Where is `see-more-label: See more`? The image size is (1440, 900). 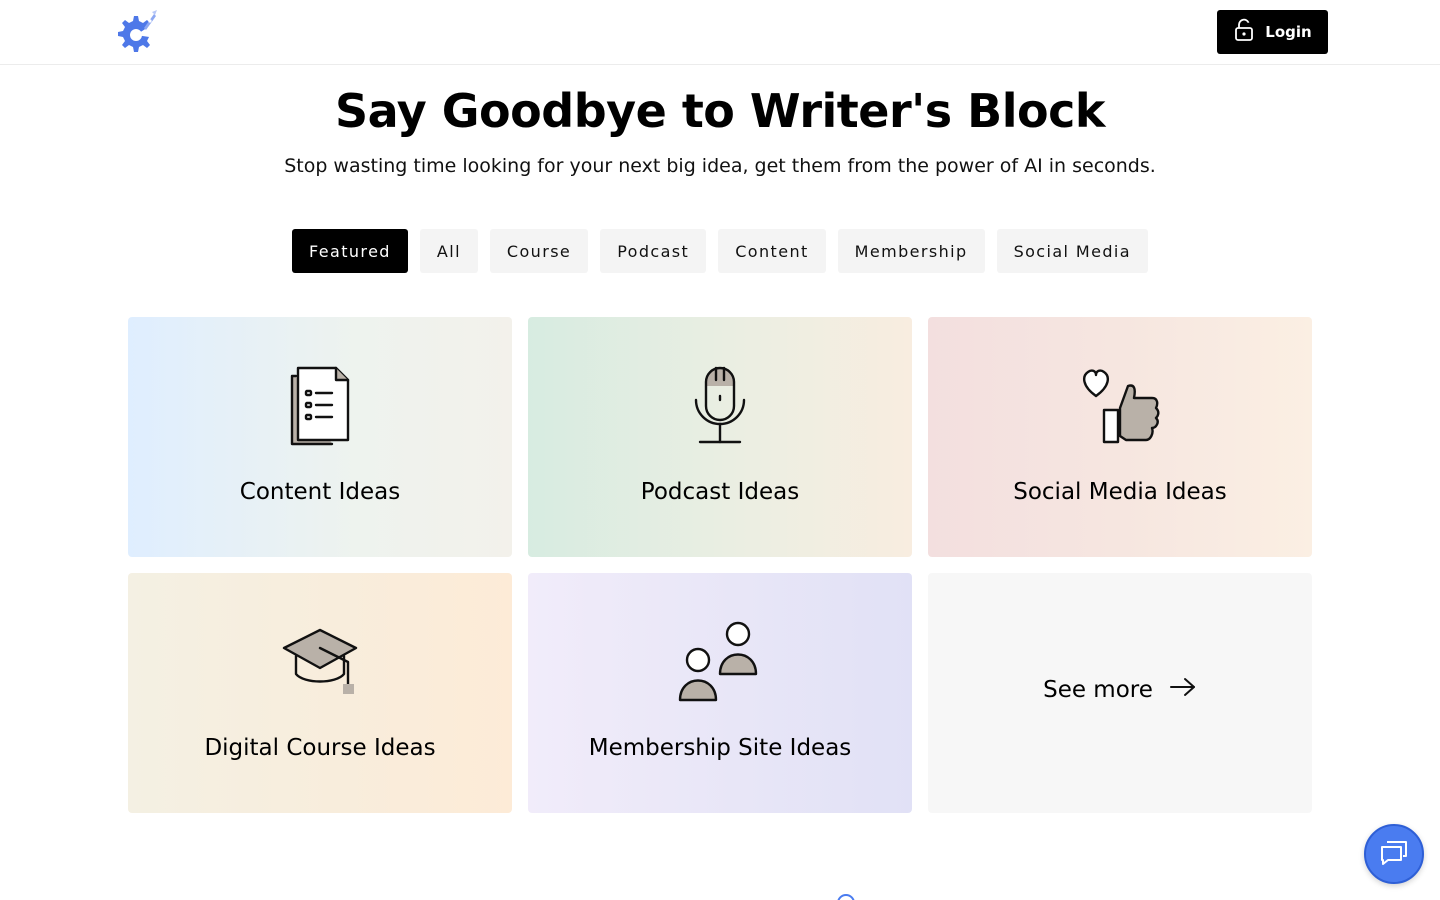
see-more-label: See more is located at coordinates (1098, 690).